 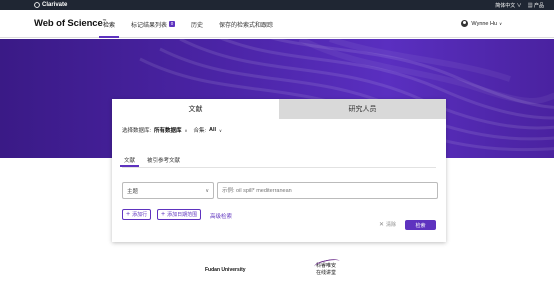 What do you see at coordinates (327, 190) in the screenshot?
I see `search-input` at bounding box center [327, 190].